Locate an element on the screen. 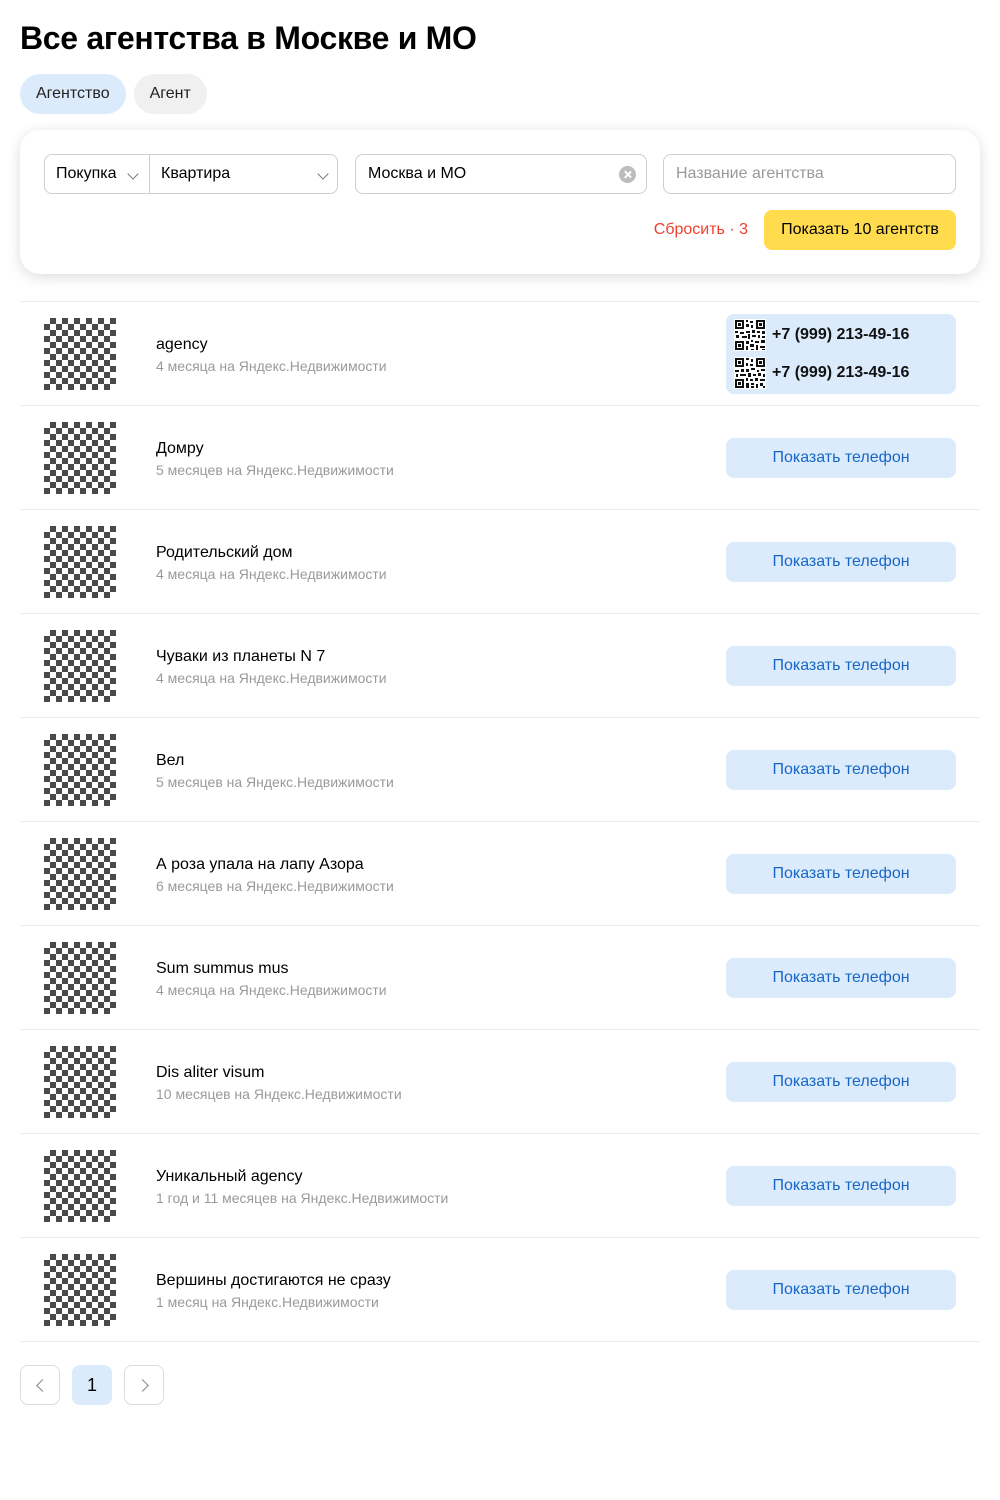 The width and height of the screenshot is (1000, 1500). chevron-left-icon is located at coordinates (42, 1385).